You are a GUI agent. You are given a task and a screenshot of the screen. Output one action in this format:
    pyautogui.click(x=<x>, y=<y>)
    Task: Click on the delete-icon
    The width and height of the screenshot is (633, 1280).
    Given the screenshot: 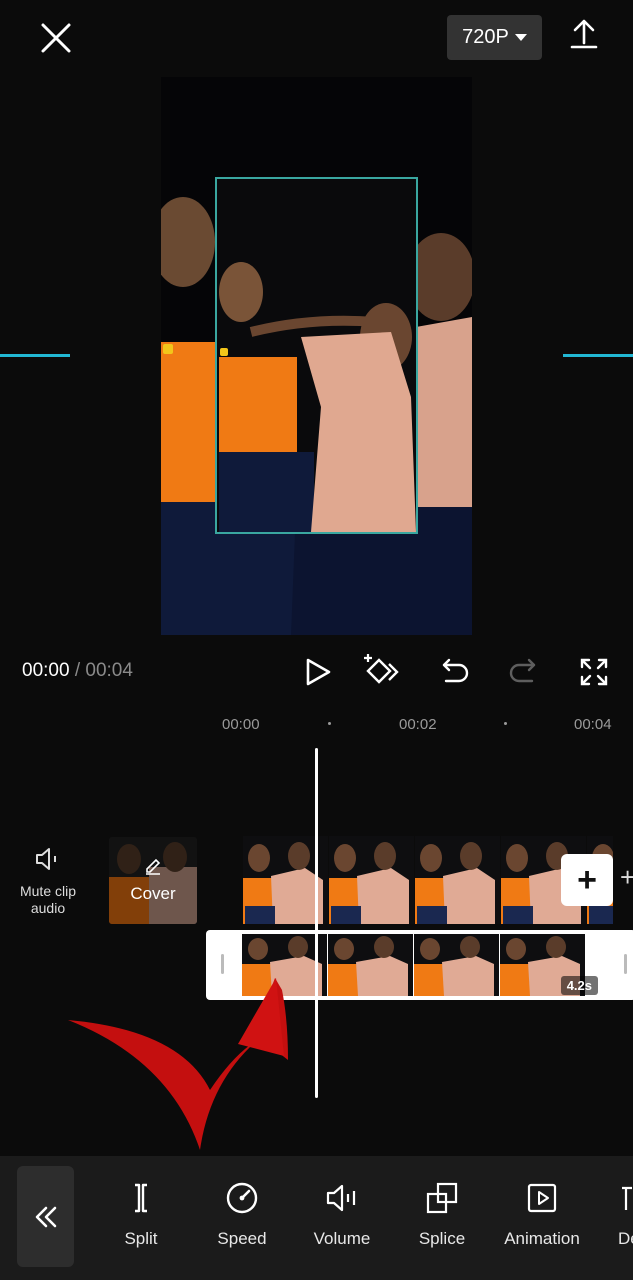 What is the action you would take?
    pyautogui.click(x=627, y=1198)
    